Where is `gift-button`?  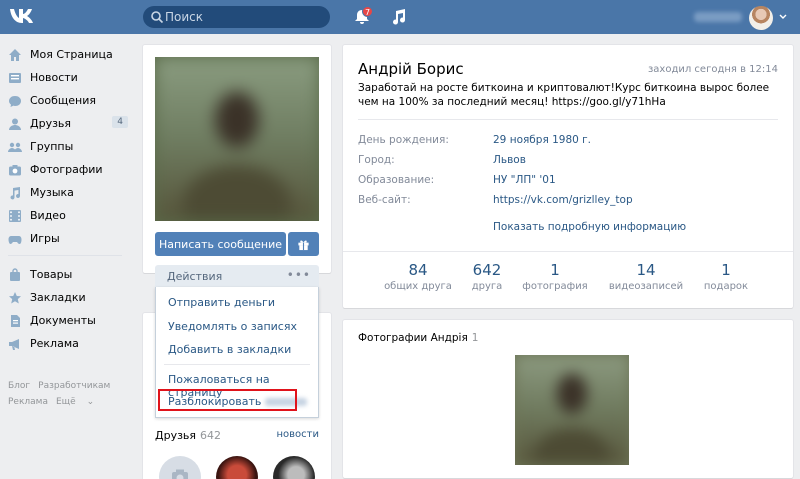 gift-button is located at coordinates (303, 244).